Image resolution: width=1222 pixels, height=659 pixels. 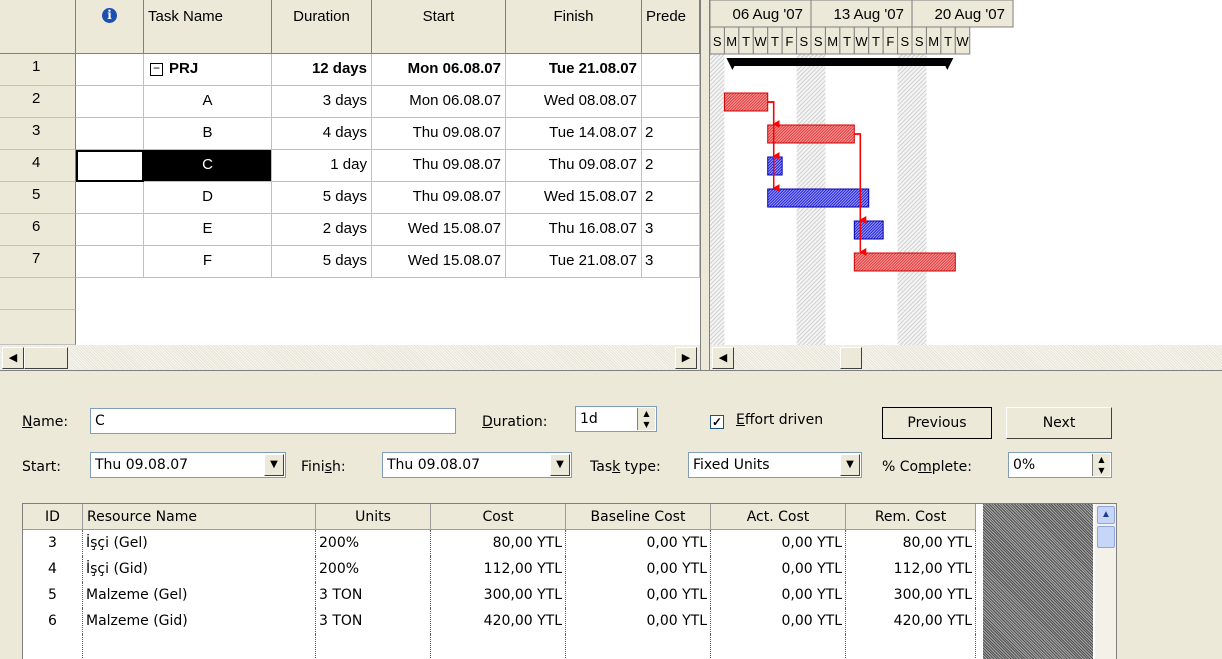 What do you see at coordinates (53, 543) in the screenshot?
I see `resource-id-cell: 3` at bounding box center [53, 543].